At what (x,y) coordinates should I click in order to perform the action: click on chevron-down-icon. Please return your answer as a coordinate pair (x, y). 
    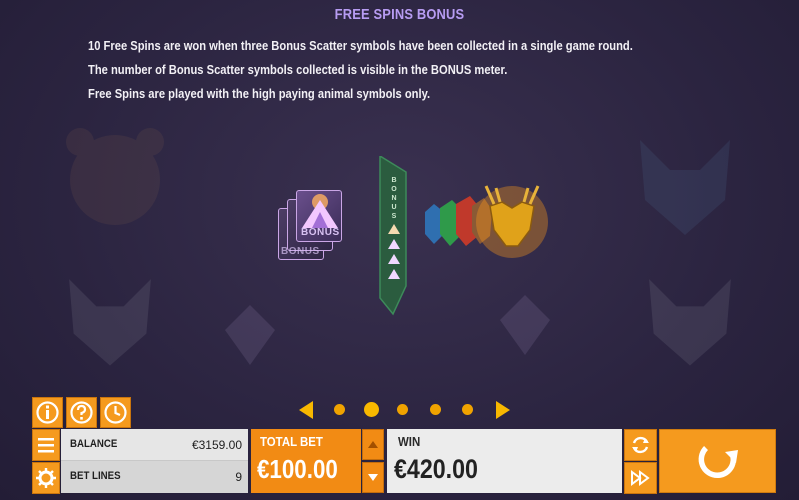
    Looking at the image, I should click on (373, 477).